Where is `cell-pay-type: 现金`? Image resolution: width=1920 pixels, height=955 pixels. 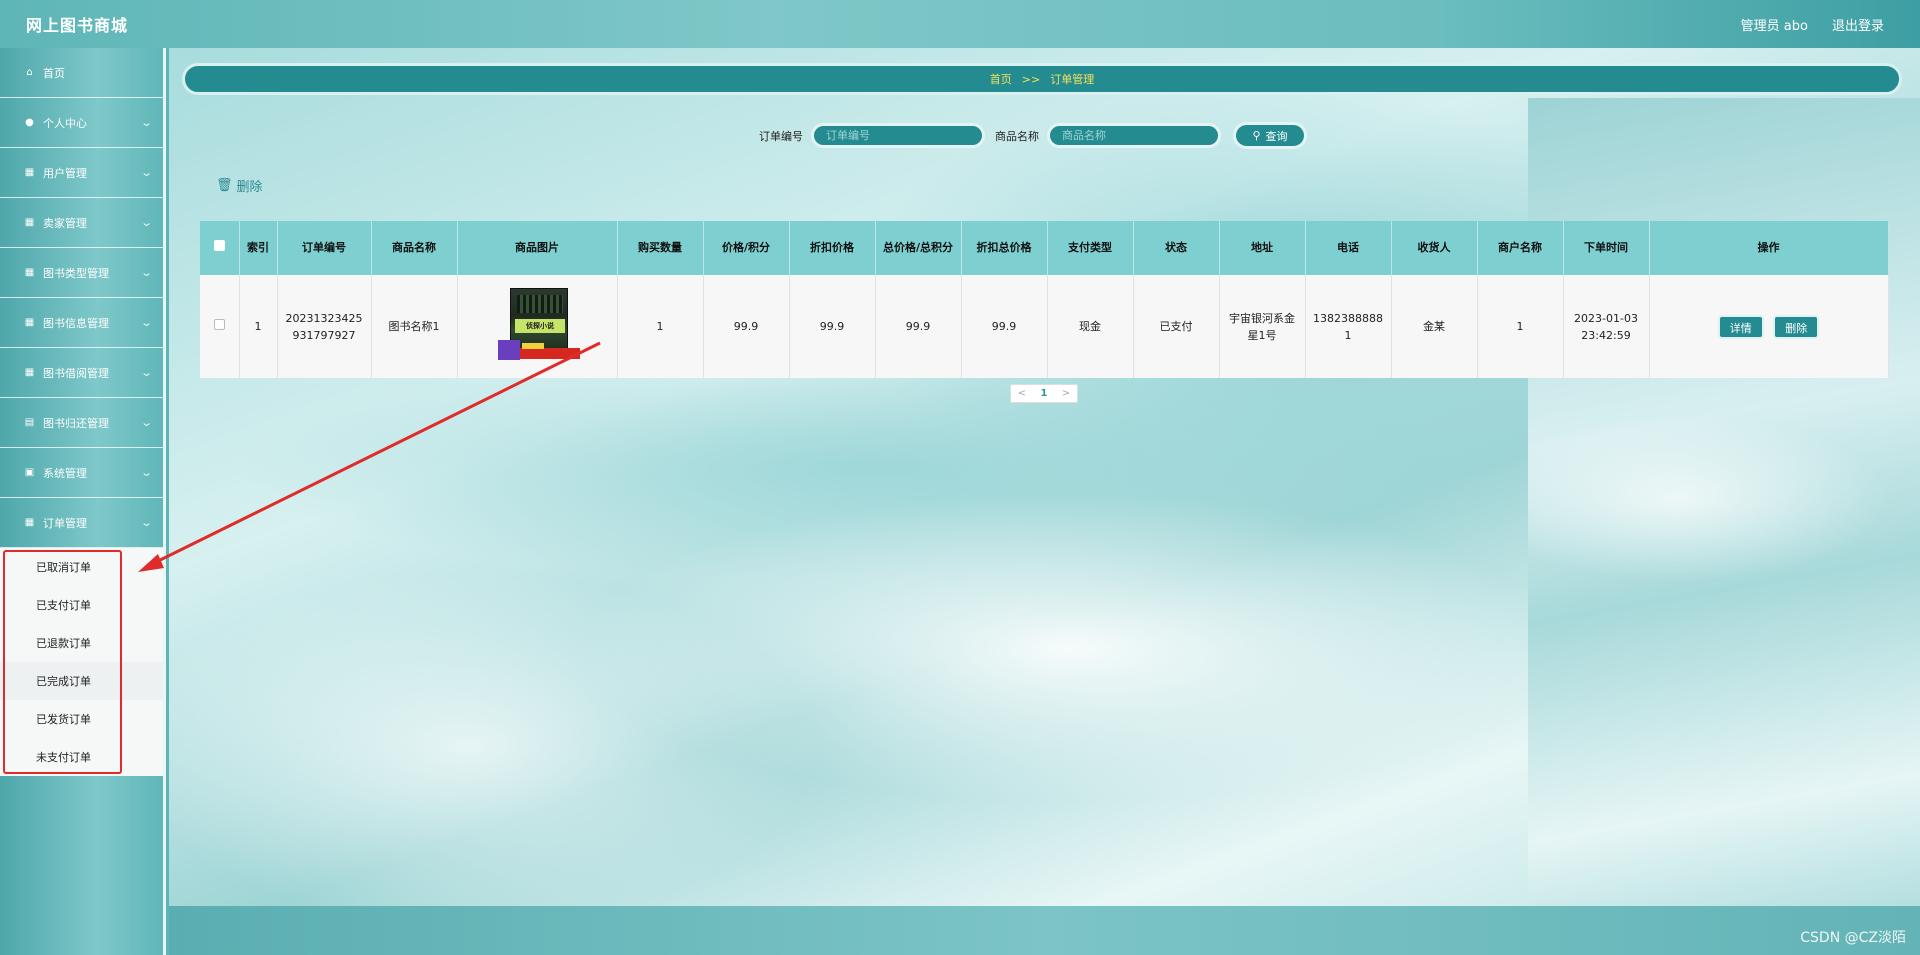 cell-pay-type: 现金 is located at coordinates (1090, 326).